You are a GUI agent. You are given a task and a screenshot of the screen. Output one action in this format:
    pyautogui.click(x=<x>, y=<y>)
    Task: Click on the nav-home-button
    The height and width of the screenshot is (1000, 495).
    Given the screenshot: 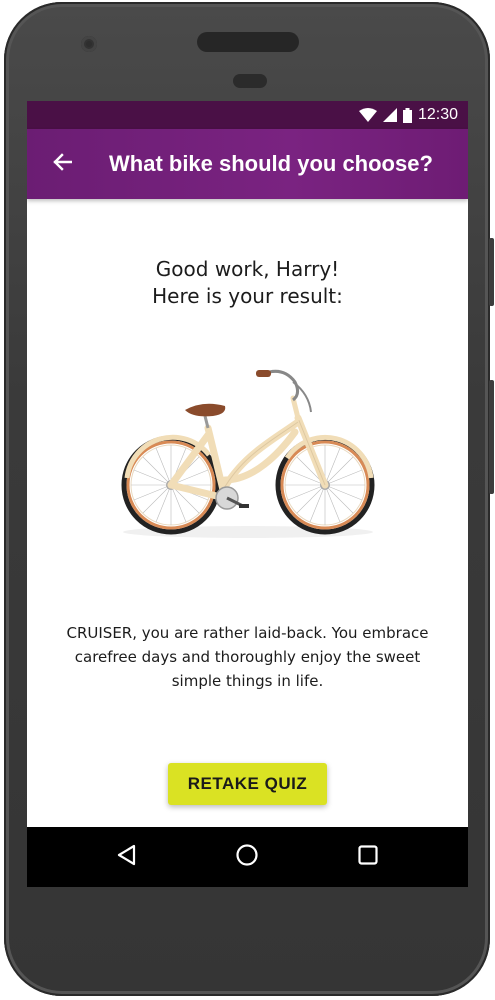 What is the action you would take?
    pyautogui.click(x=247, y=857)
    